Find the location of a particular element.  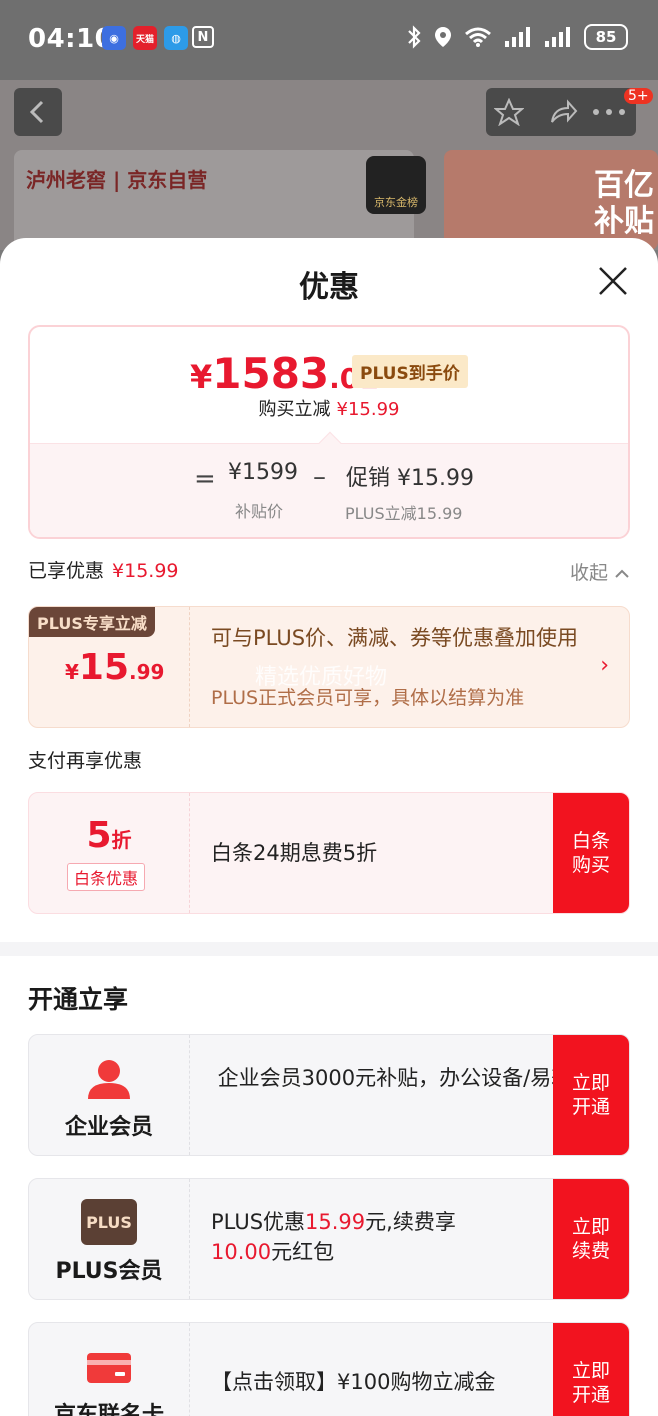

sheet-title: 优惠 is located at coordinates (329, 287).